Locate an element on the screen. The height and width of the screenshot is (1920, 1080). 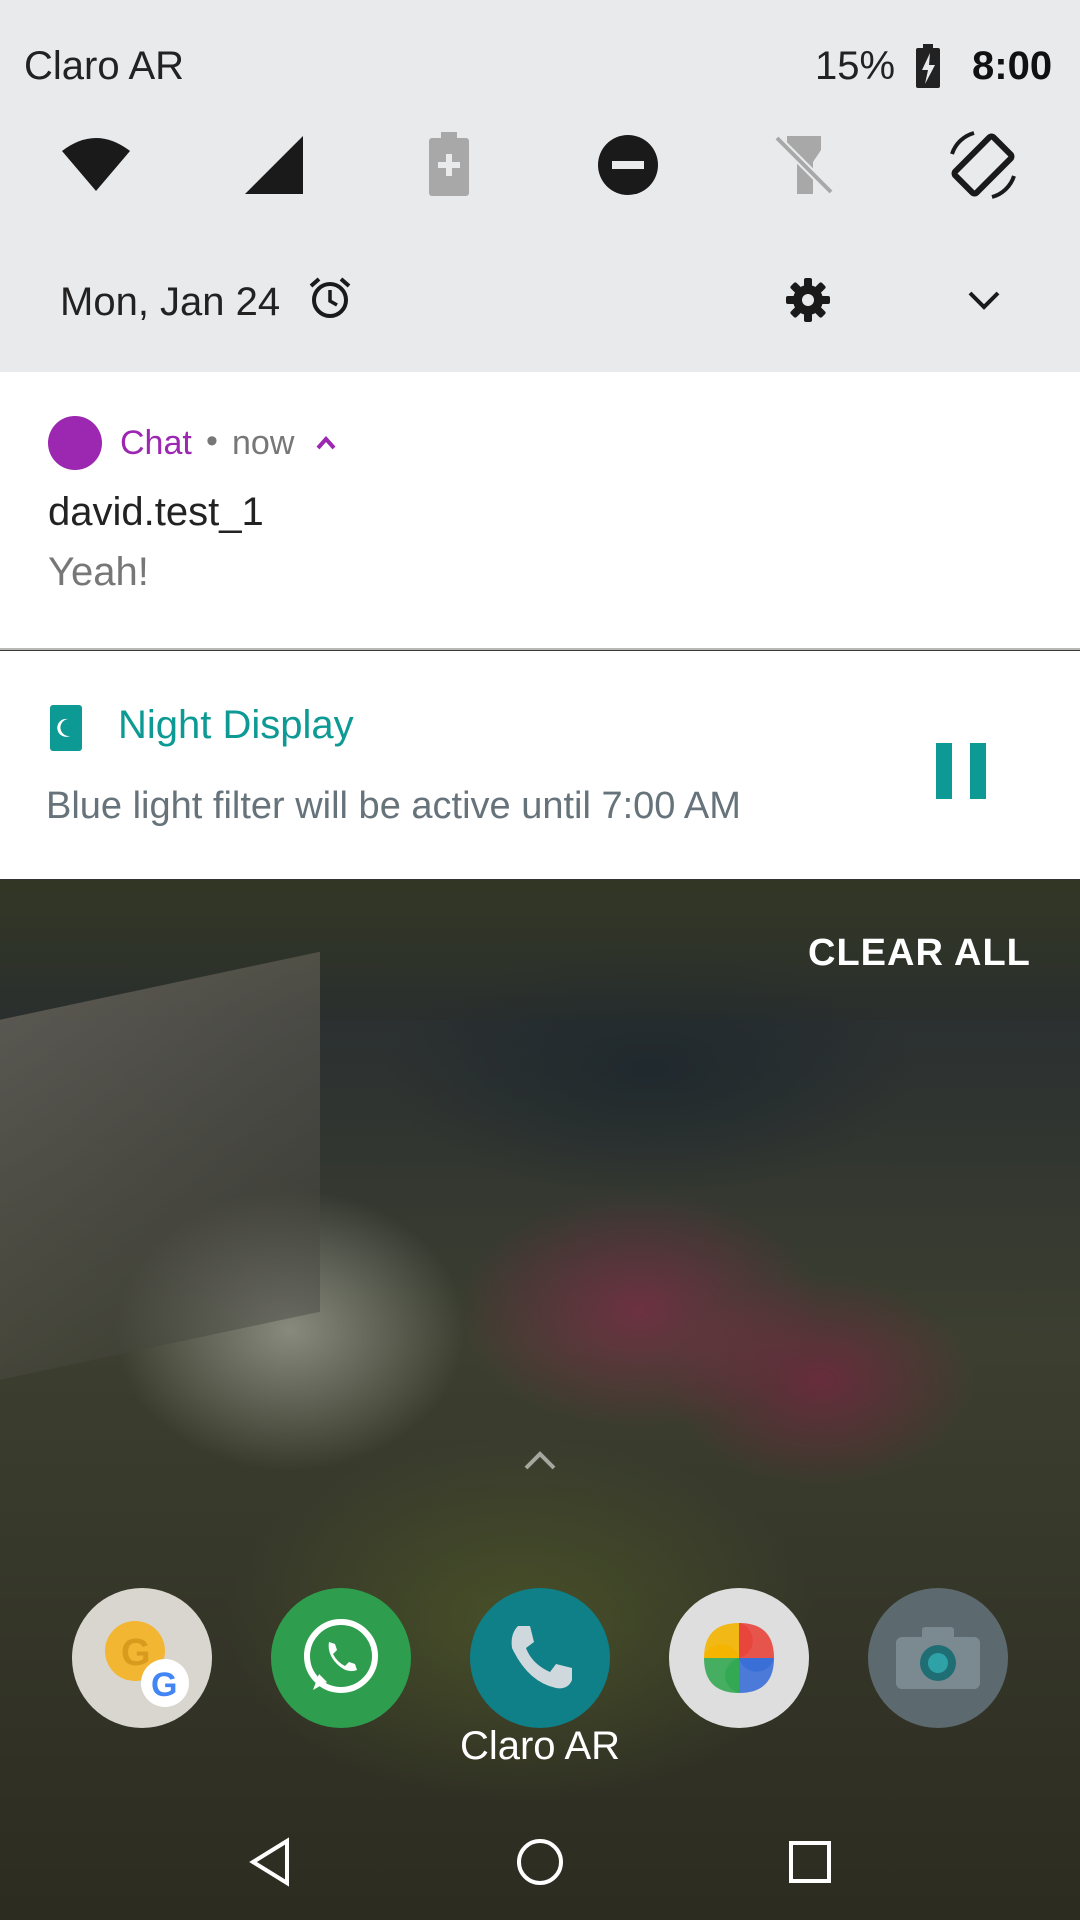
battery-charging-icon is located at coordinates (928, 66).